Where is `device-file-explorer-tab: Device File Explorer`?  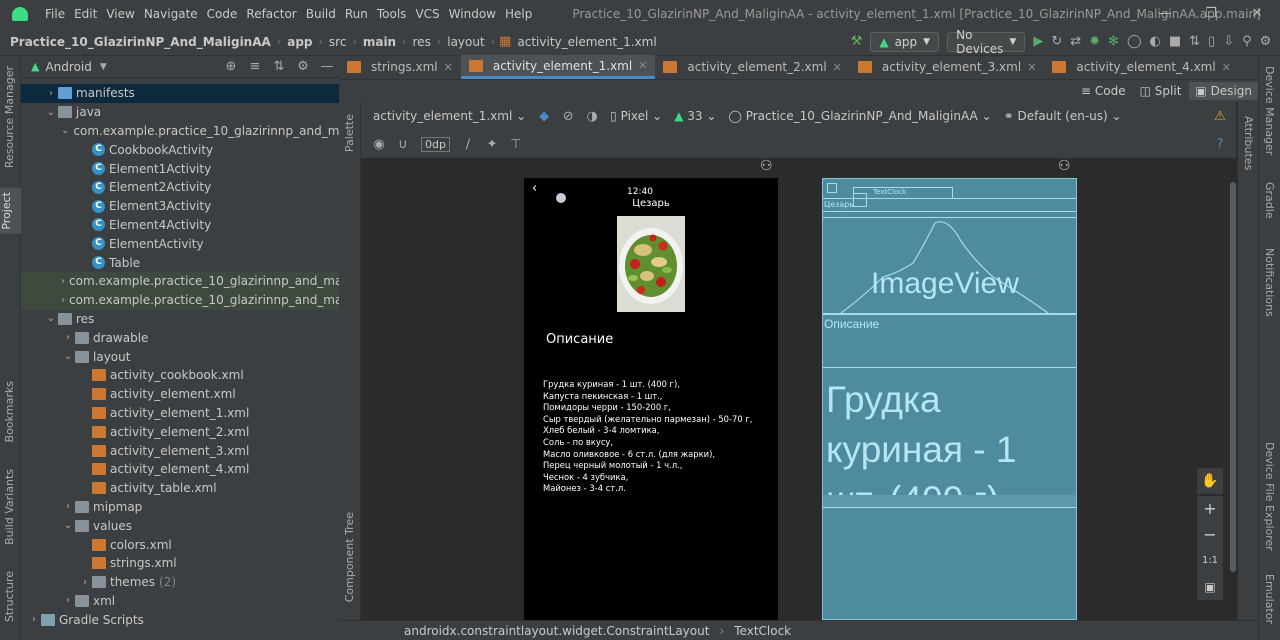
device-file-explorer-tab: Device File Explorer is located at coordinates (1269, 496).